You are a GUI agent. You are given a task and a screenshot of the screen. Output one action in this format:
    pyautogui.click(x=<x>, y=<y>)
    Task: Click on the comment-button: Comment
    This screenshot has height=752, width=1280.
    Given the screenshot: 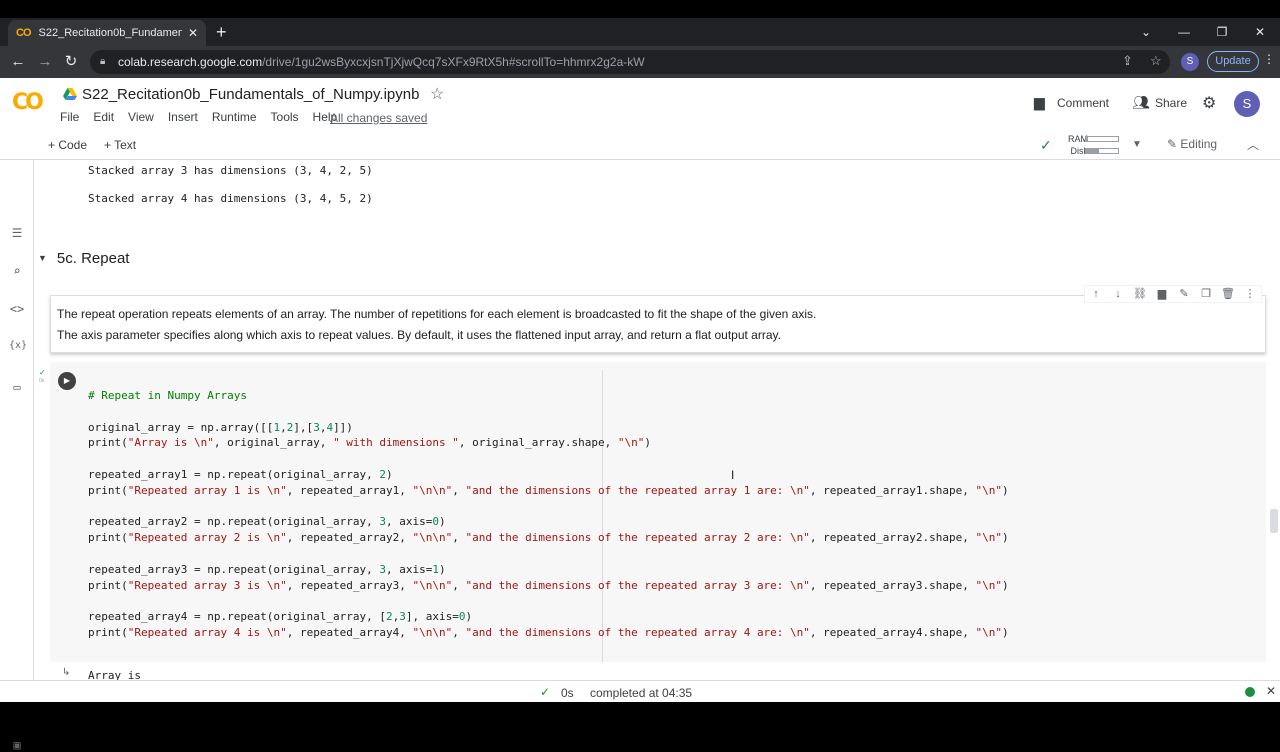 What is the action you would take?
    pyautogui.click(x=1083, y=103)
    